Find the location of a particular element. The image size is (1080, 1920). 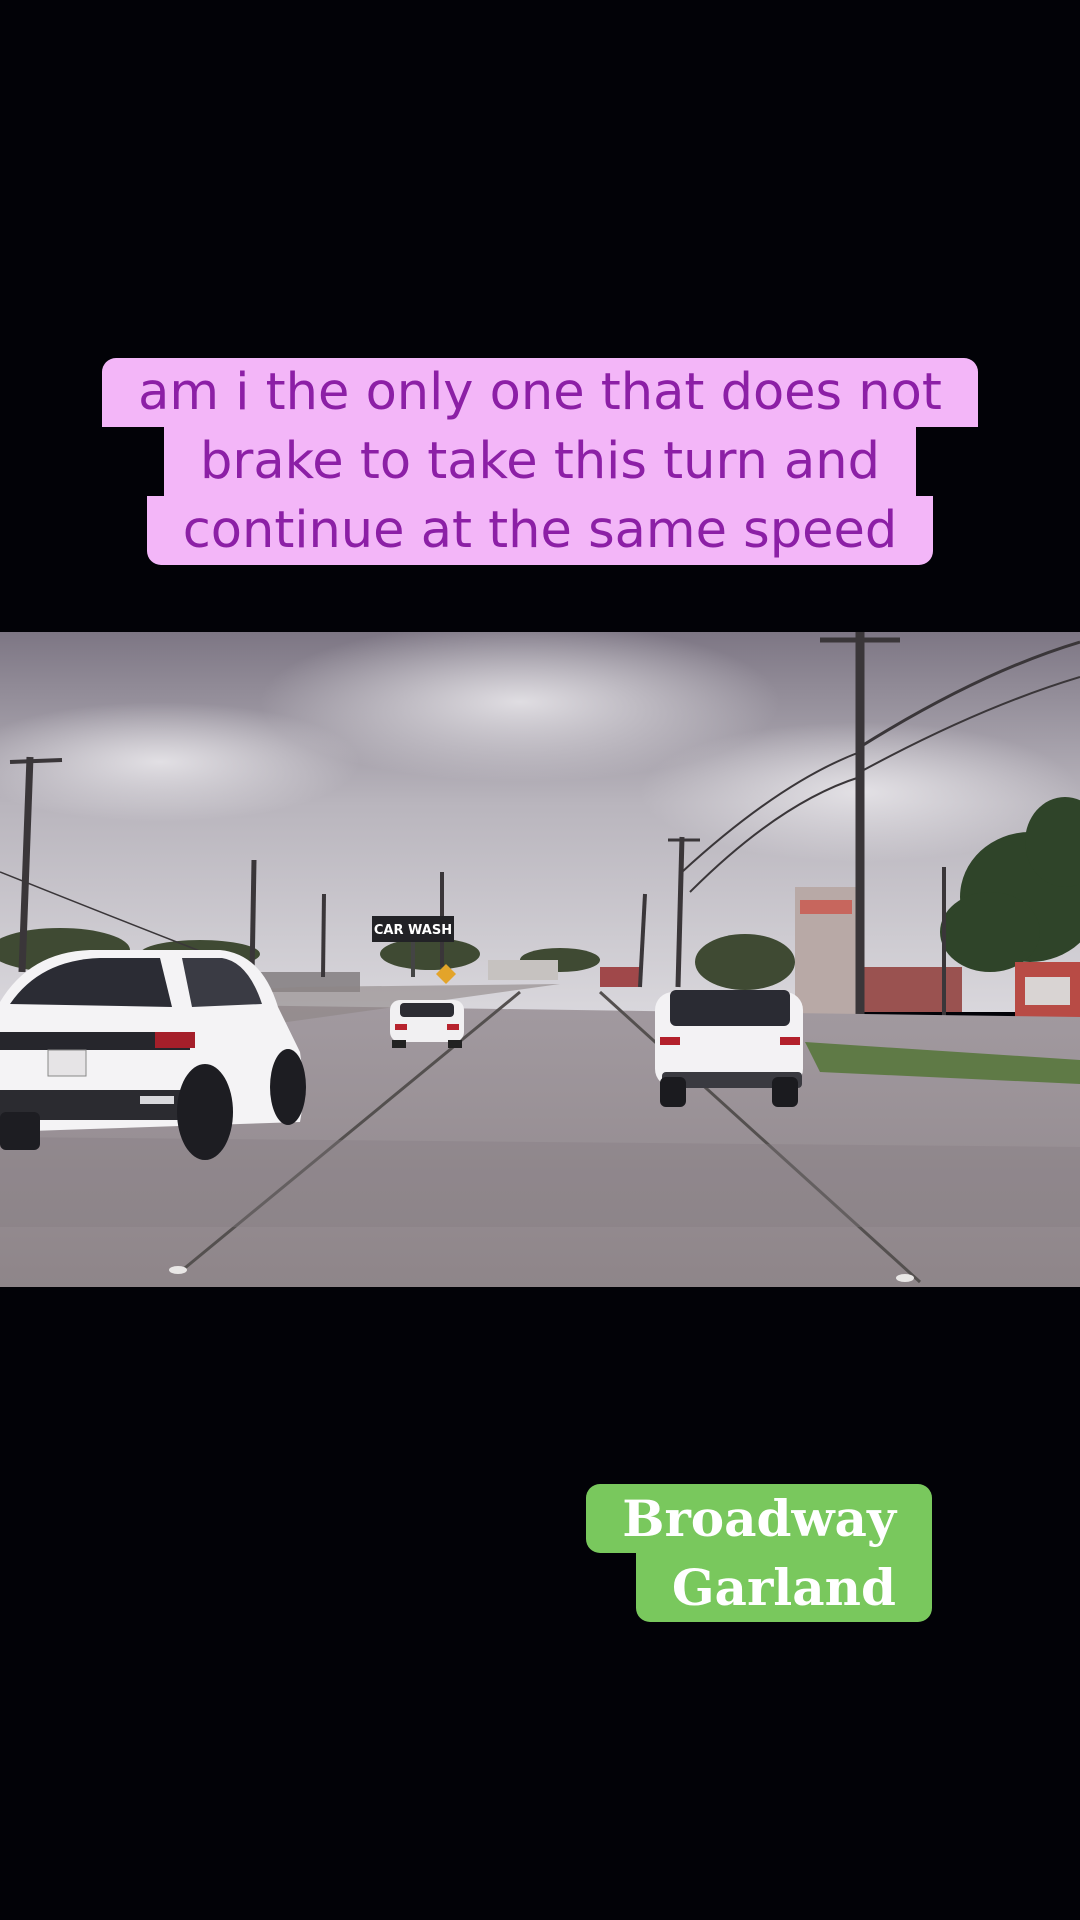

location-line: Garland is located at coordinates (783, 1587).